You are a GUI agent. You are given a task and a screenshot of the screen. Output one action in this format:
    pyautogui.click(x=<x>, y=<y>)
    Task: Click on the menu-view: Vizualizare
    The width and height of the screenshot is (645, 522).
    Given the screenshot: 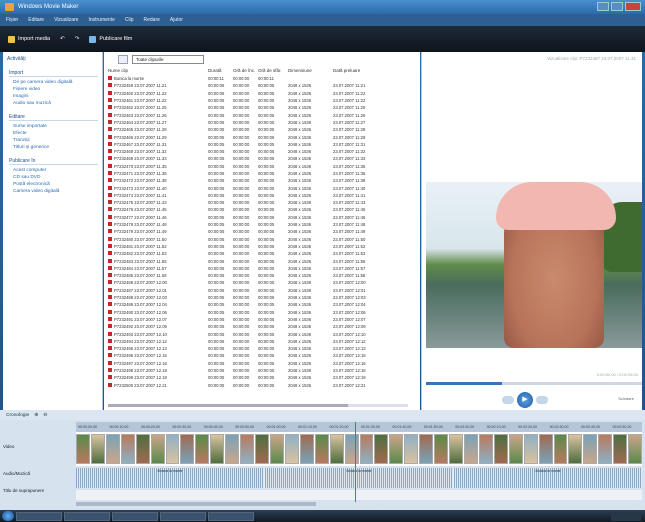 What is the action you would take?
    pyautogui.click(x=66, y=20)
    